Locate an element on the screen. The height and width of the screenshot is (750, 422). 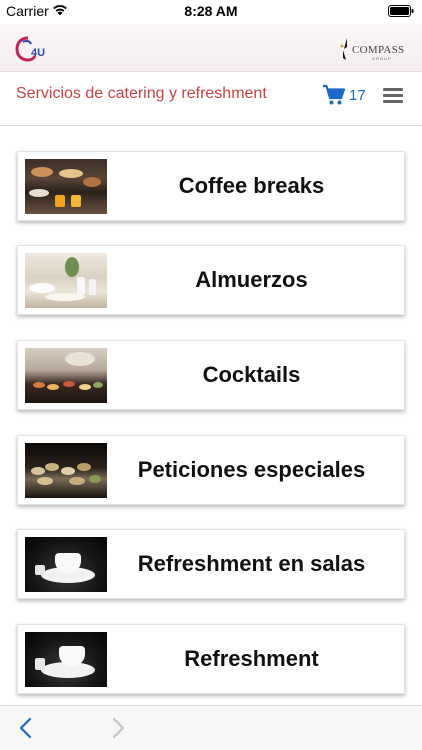
page-title: Servicios de catering y refreshment is located at coordinates (141, 93).